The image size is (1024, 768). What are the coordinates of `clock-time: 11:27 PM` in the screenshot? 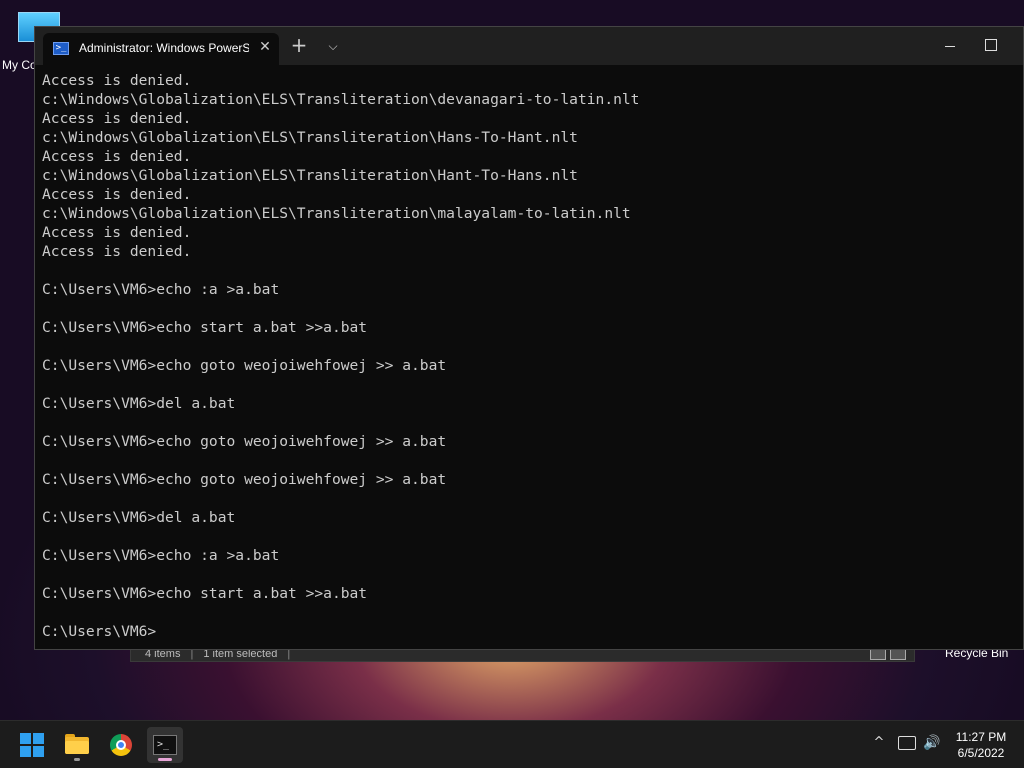 It's located at (981, 737).